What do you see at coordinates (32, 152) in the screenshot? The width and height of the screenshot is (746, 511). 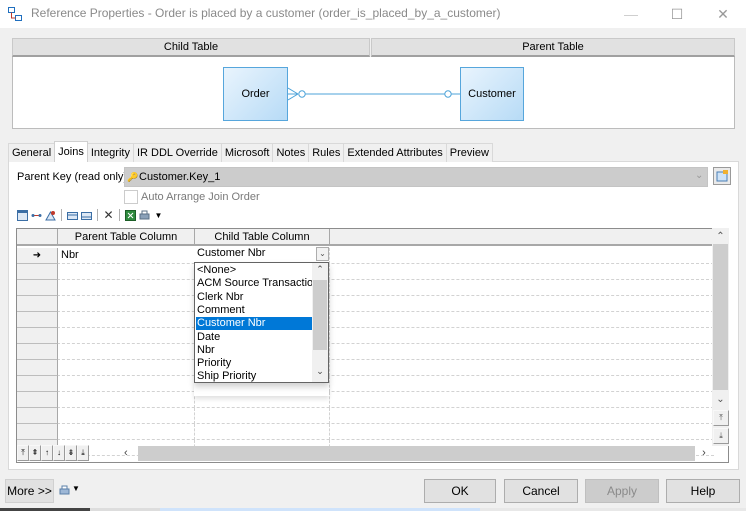 I see `tab-general: General` at bounding box center [32, 152].